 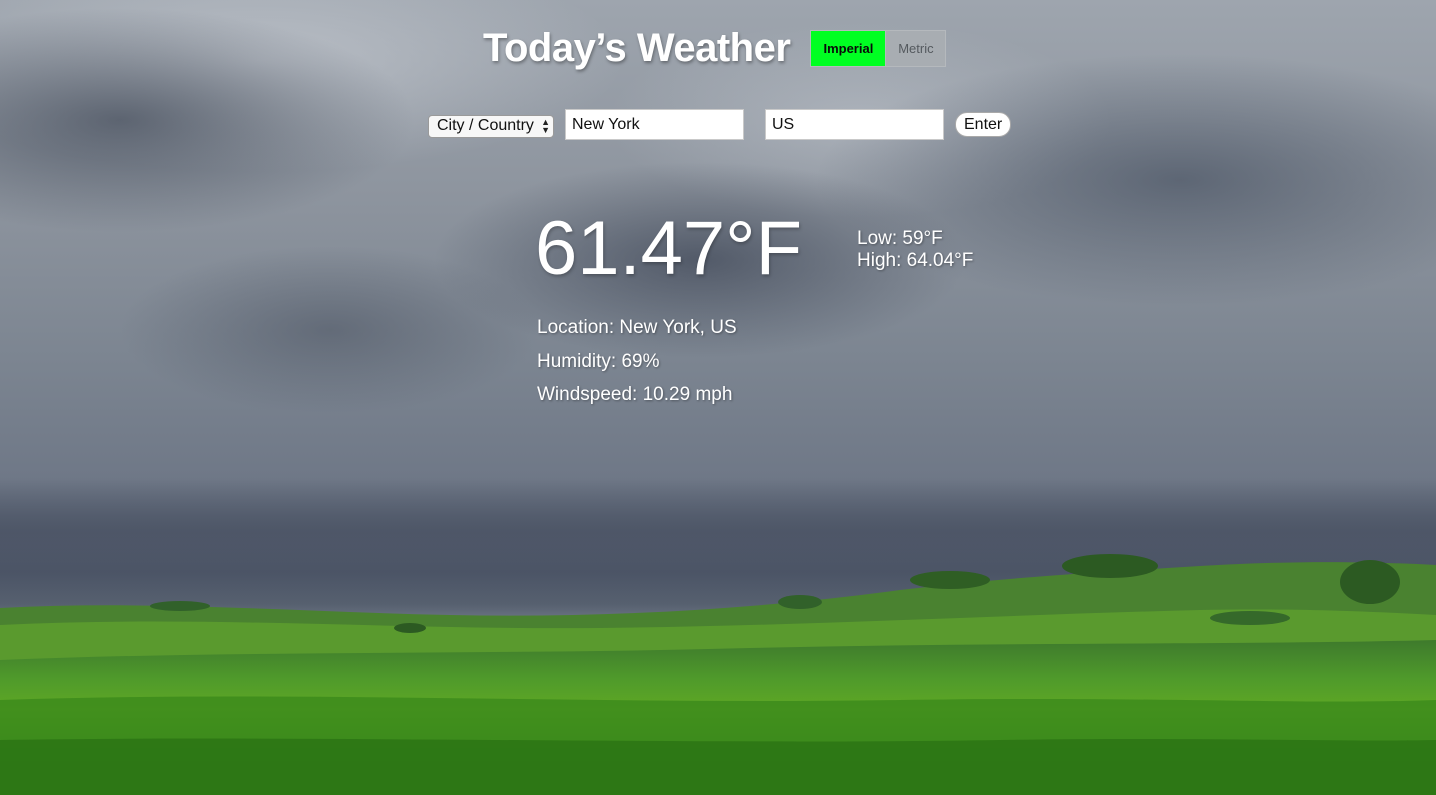 I want to click on header: Today’s Weather Imperial Metric, so click(x=715, y=48).